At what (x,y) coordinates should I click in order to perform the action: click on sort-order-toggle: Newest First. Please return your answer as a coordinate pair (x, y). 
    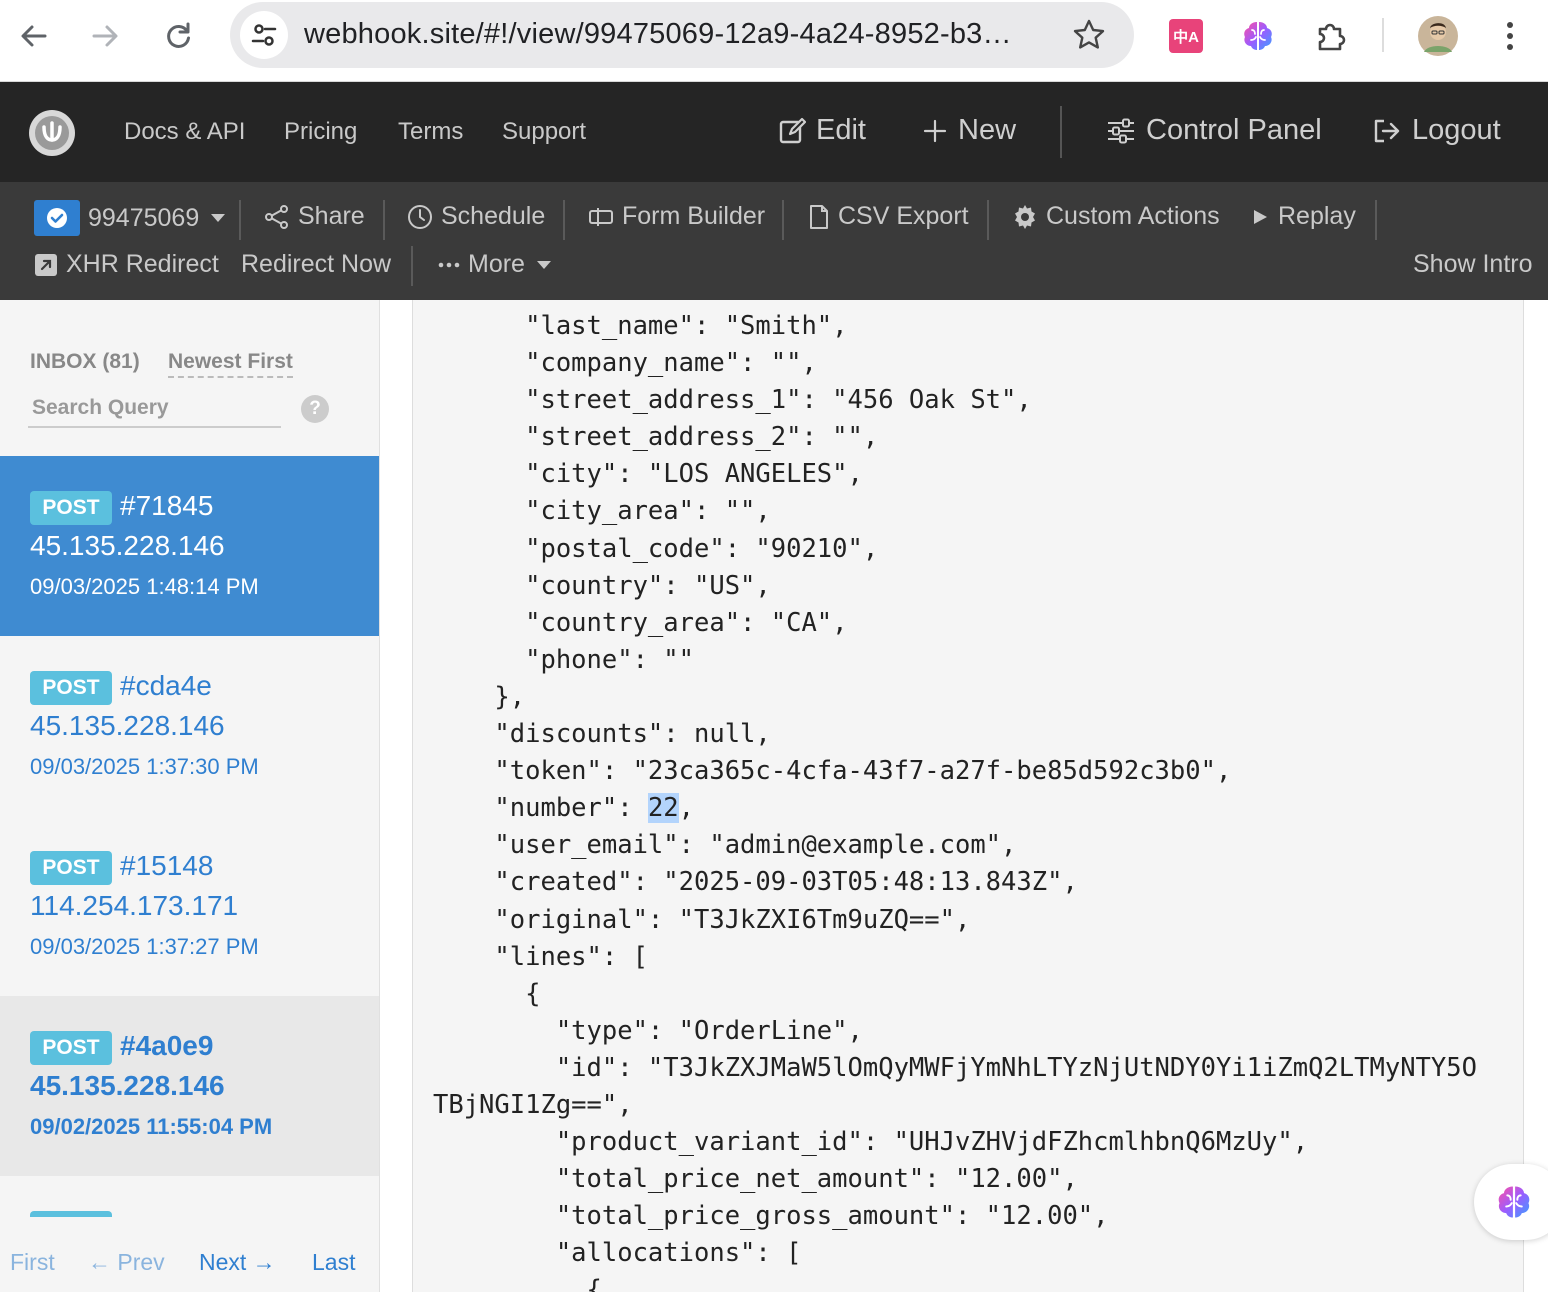
    Looking at the image, I should click on (230, 364).